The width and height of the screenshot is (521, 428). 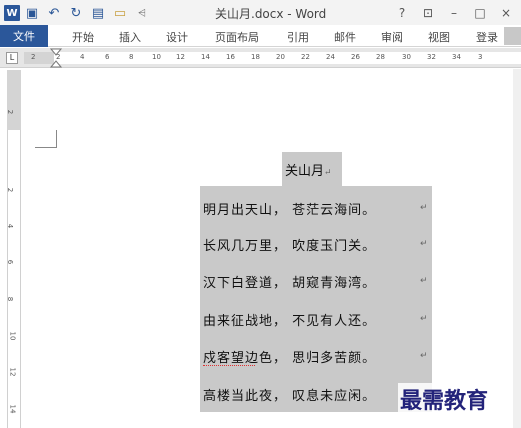 What do you see at coordinates (46, 139) in the screenshot?
I see `margin-corner-mark` at bounding box center [46, 139].